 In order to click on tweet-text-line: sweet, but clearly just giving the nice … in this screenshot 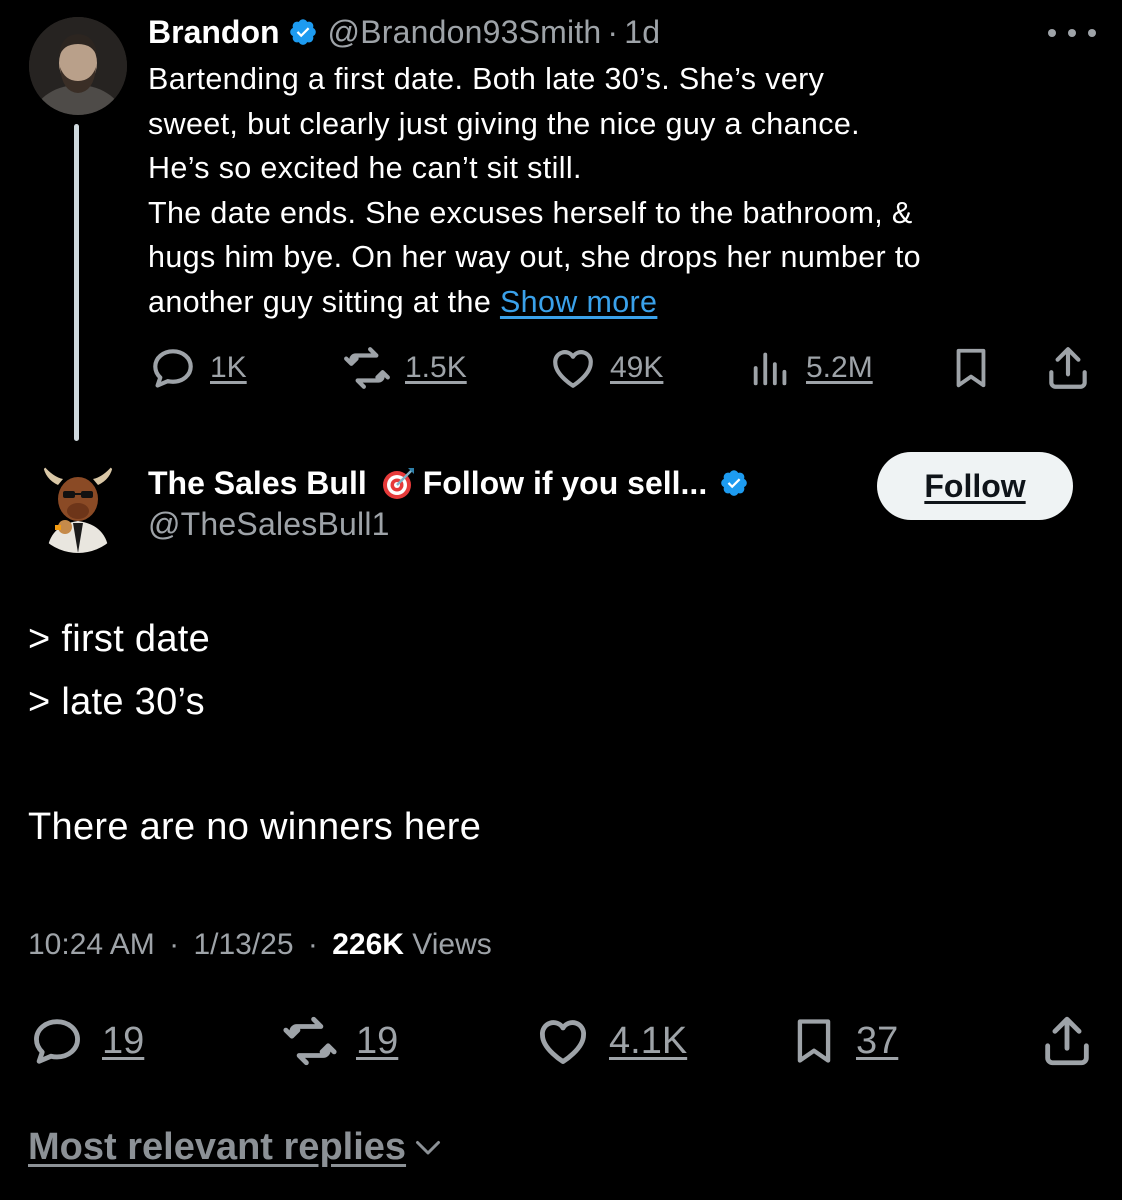, I will do `click(504, 123)`.